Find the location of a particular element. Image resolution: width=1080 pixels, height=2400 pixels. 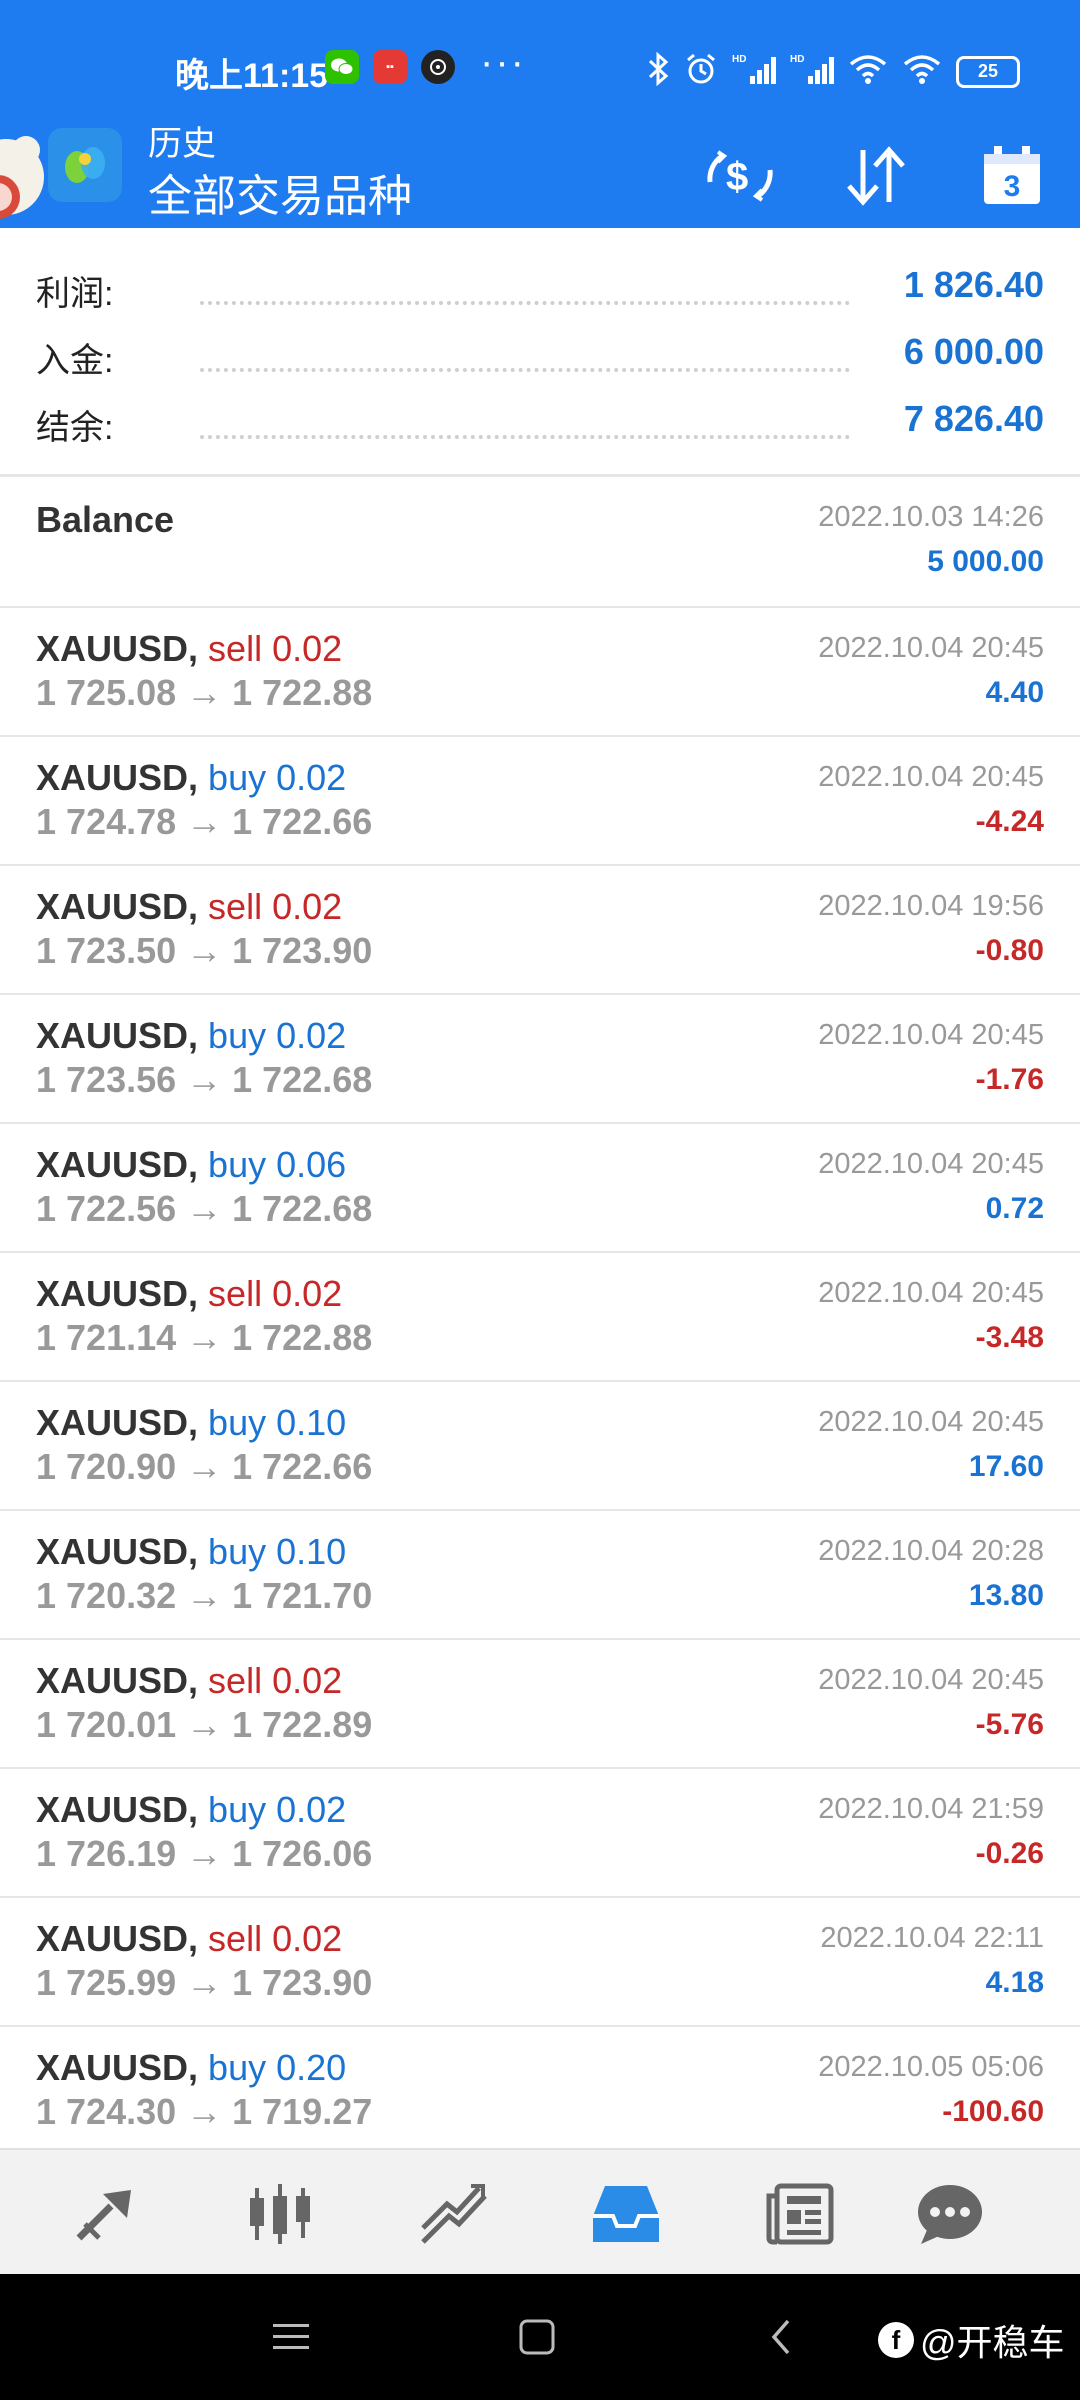

signal-icon: HD is located at coordinates (754, 71).